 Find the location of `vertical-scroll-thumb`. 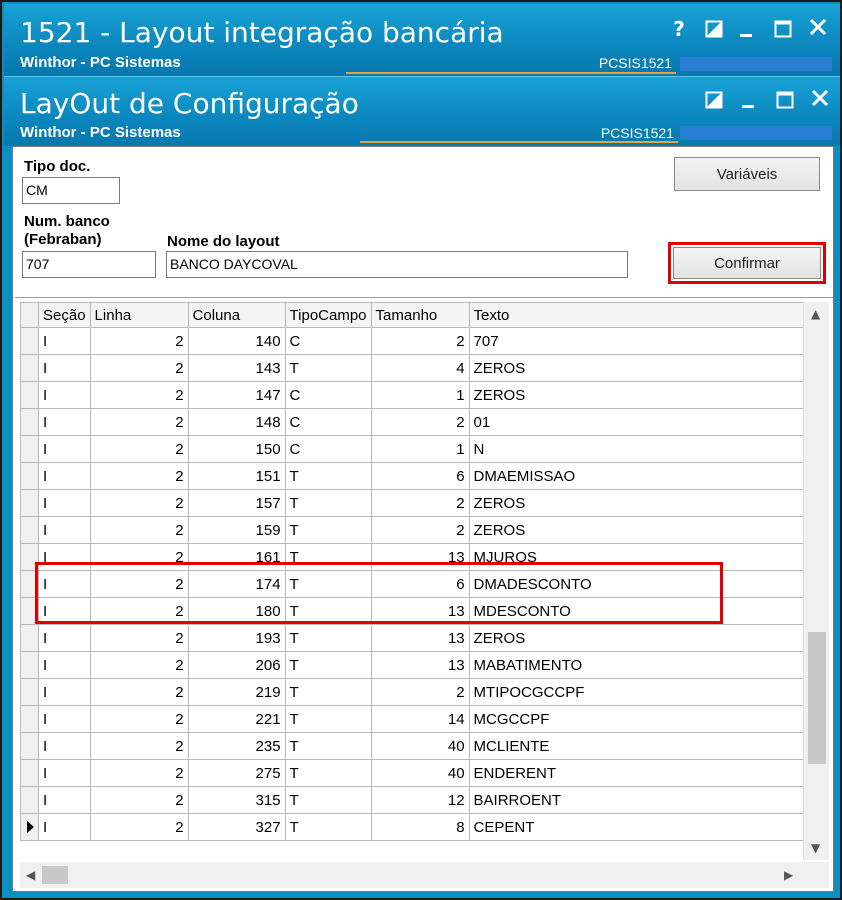

vertical-scroll-thumb is located at coordinates (817, 698).